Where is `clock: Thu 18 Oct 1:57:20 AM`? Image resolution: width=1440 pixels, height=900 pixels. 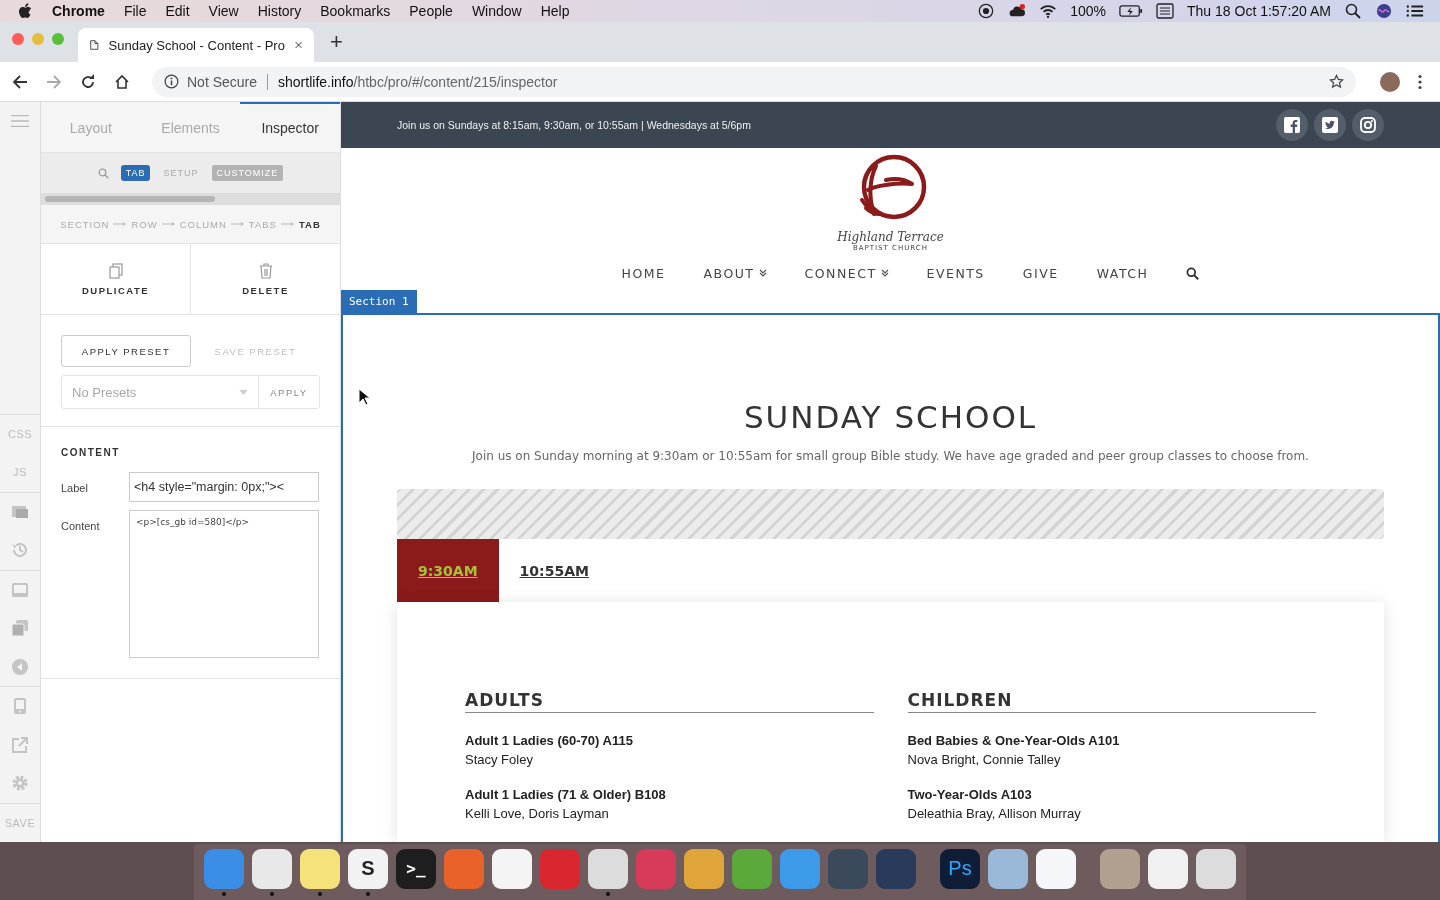
clock: Thu 18 Oct 1:57:20 AM is located at coordinates (1259, 11).